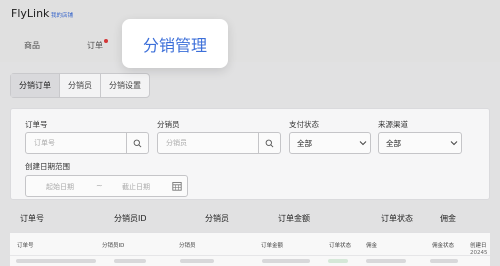  I want to click on pay-status-label: 支付状态, so click(304, 124).